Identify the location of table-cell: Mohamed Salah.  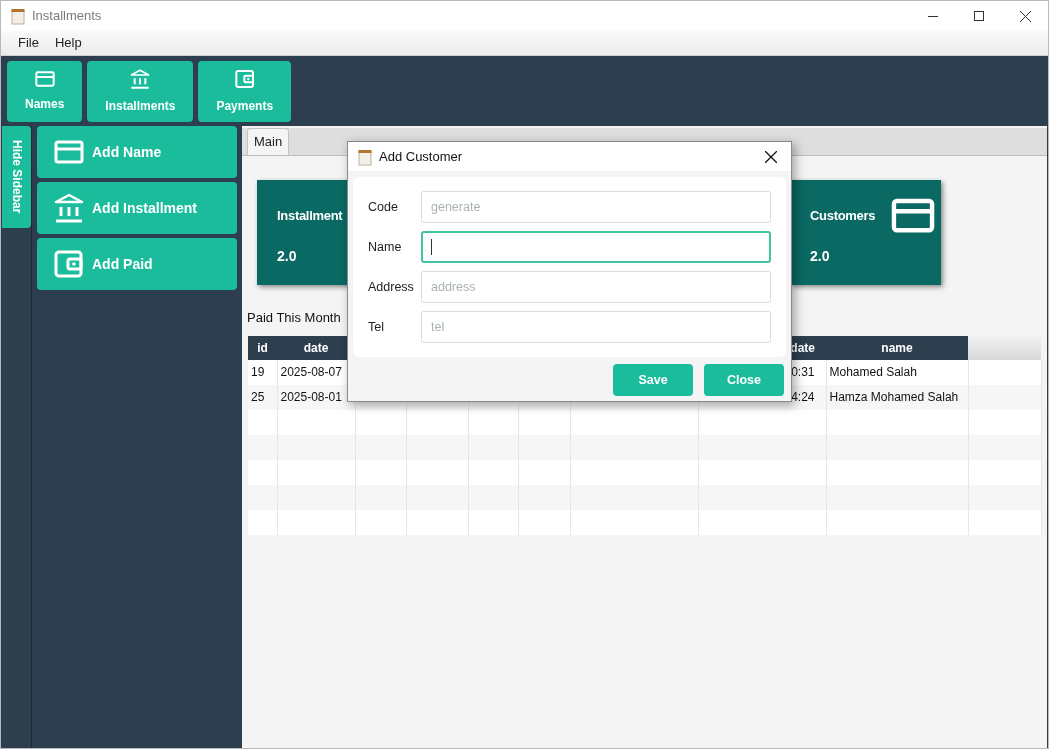
(897, 372).